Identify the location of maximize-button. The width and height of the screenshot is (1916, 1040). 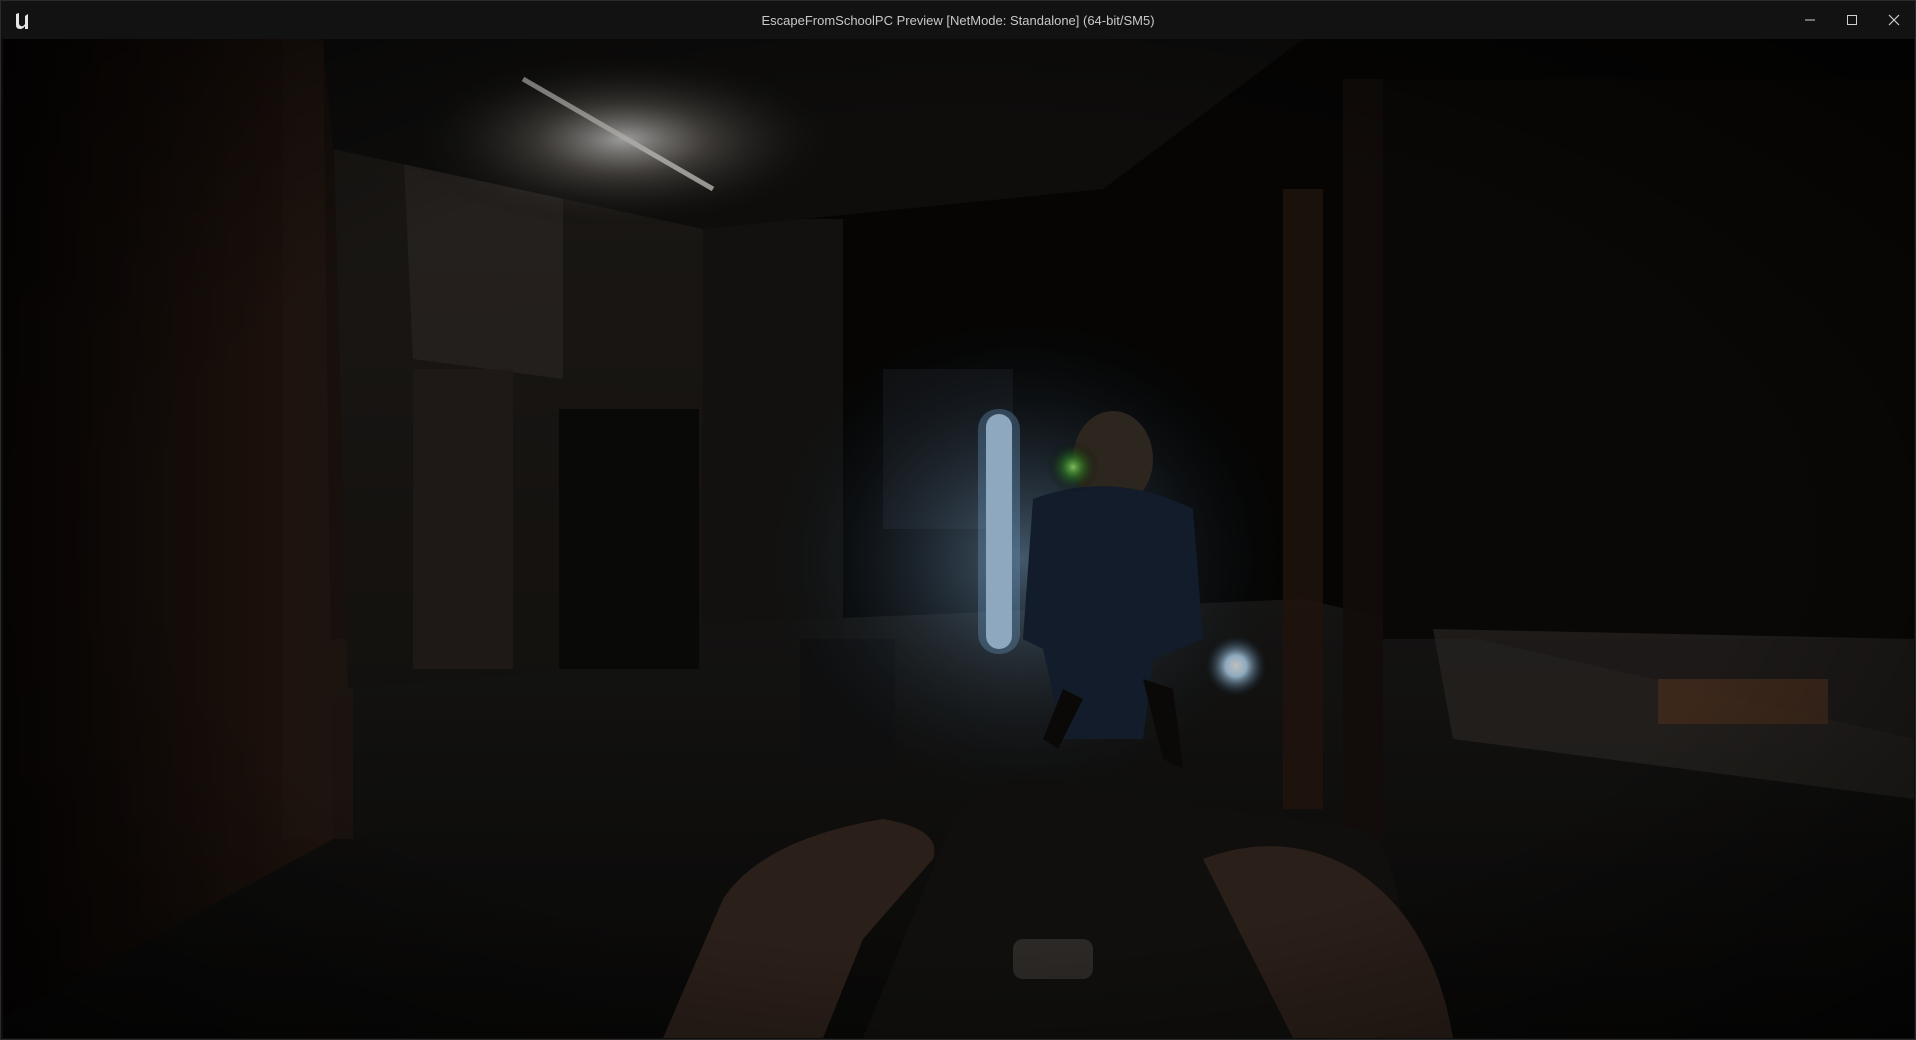
(1852, 20).